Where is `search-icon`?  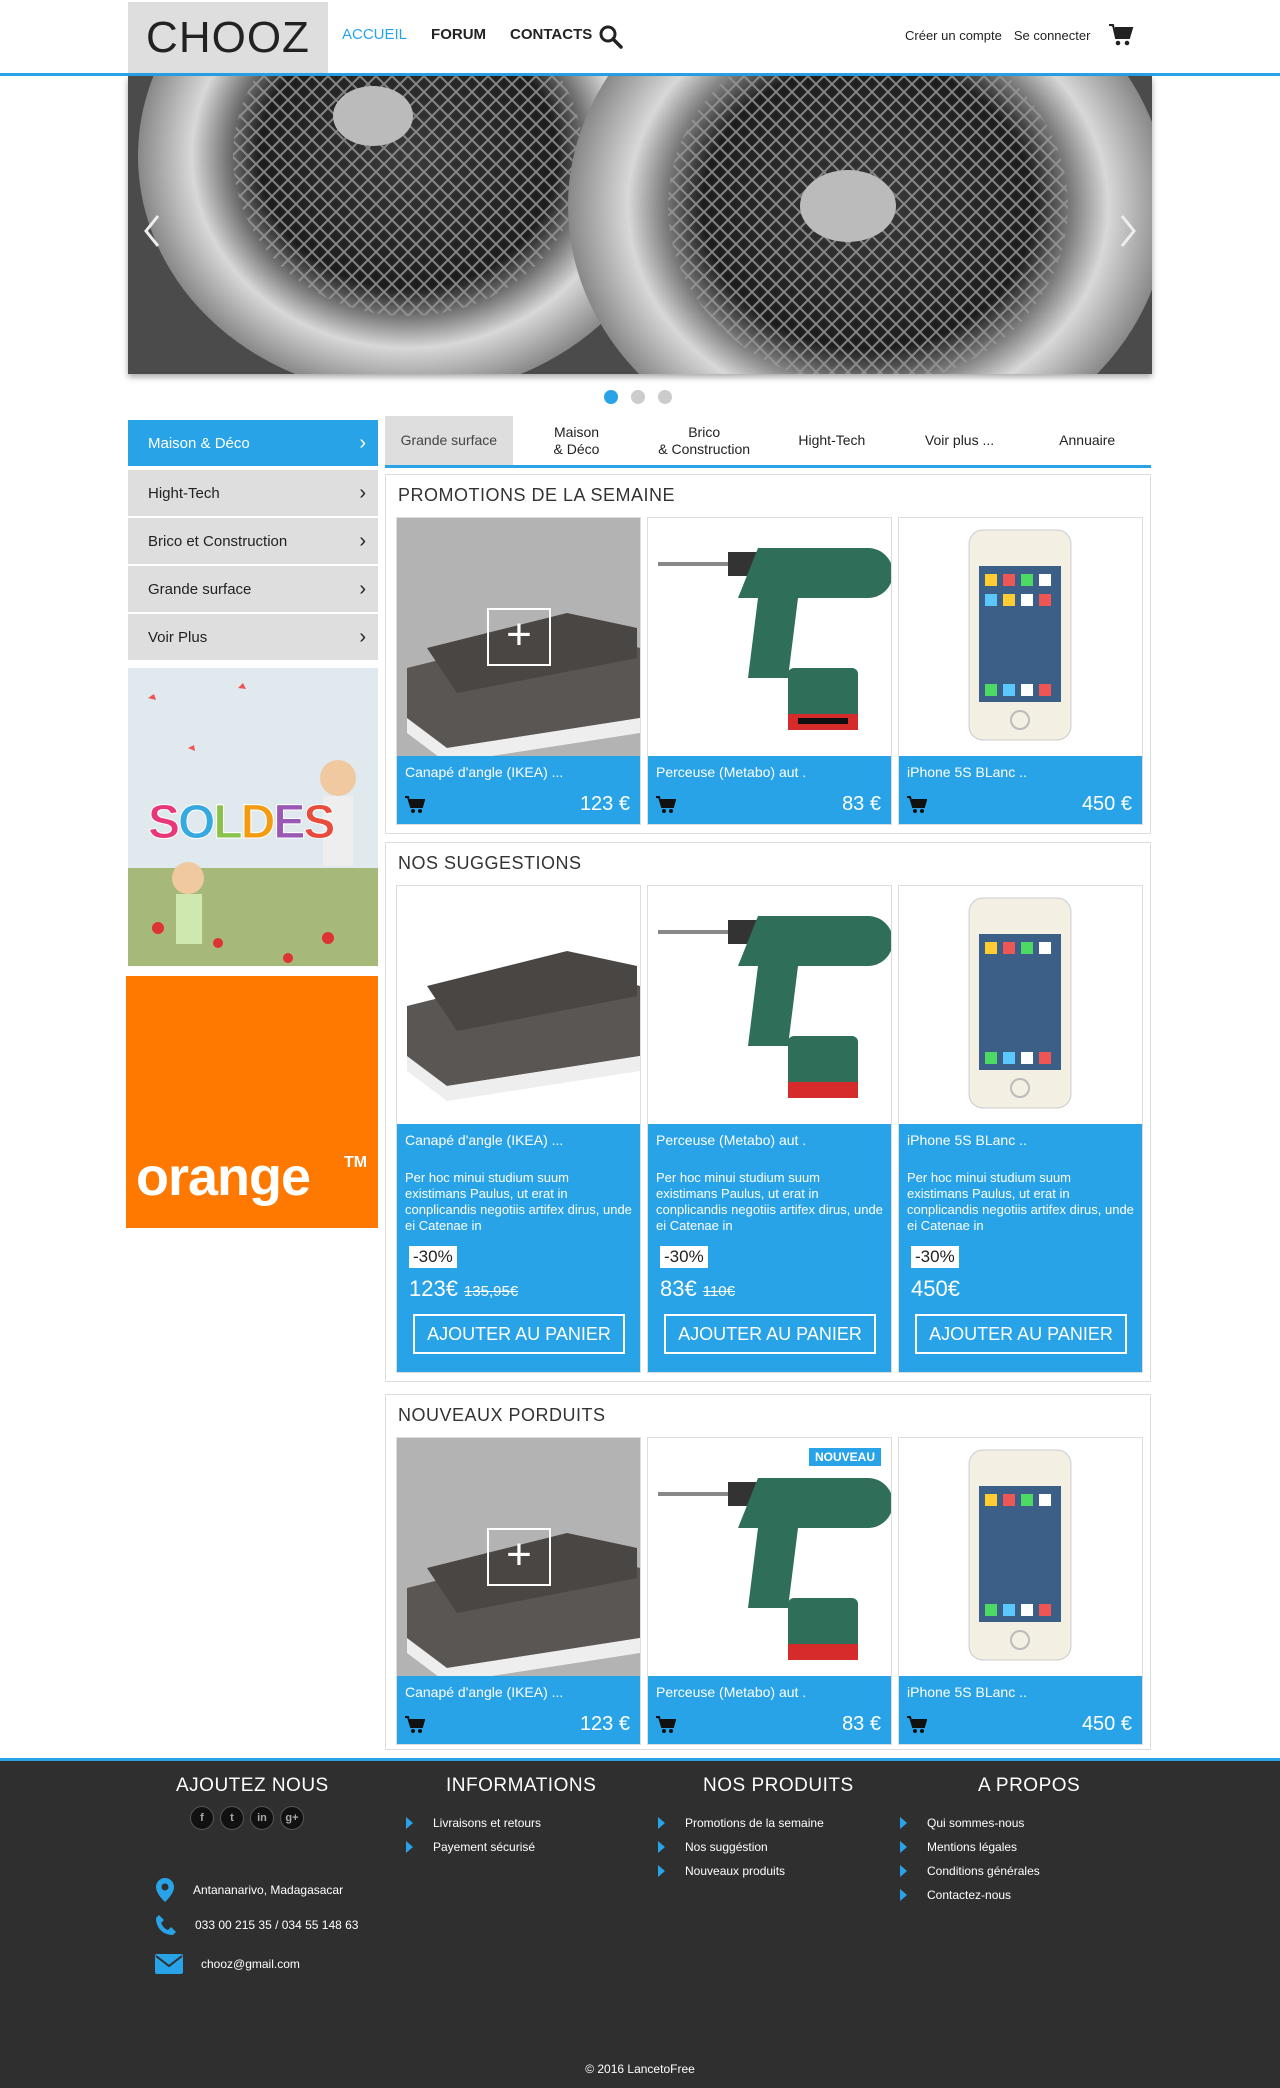
search-icon is located at coordinates (611, 37).